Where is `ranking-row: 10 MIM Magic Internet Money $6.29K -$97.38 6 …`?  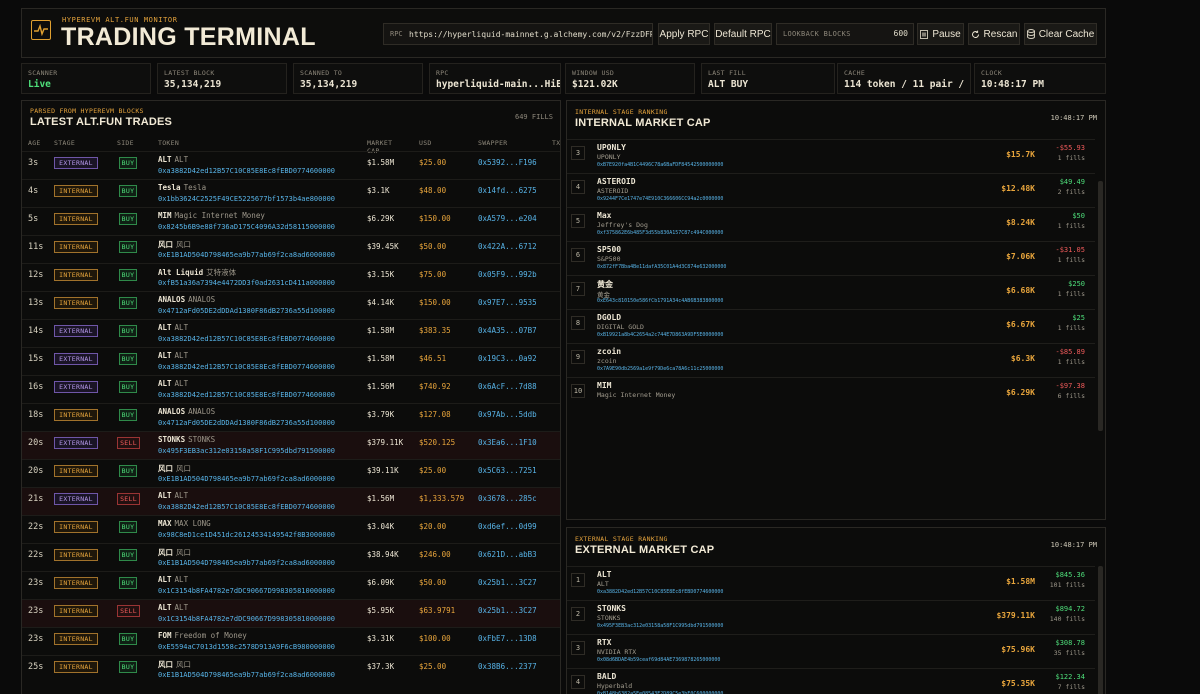 ranking-row: 10 MIM Magic Internet Money $6.29K -$97.38 6 … is located at coordinates (831, 394).